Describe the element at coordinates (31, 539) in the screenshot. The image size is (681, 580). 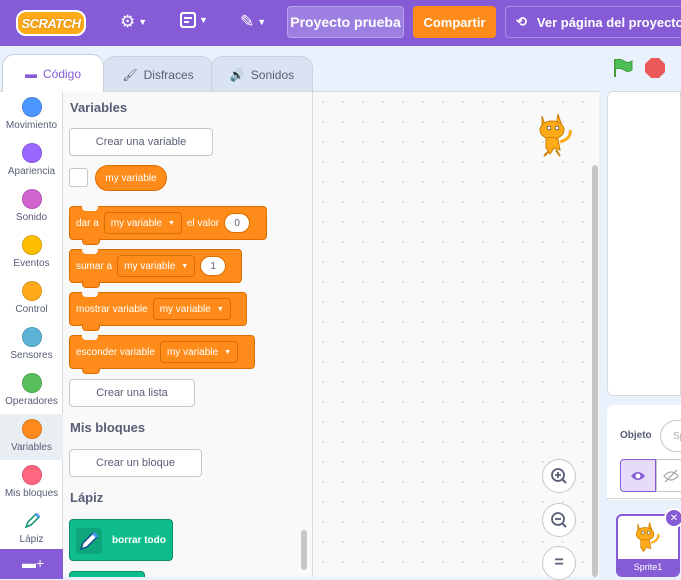
I see `category-label: Lápiz` at that location.